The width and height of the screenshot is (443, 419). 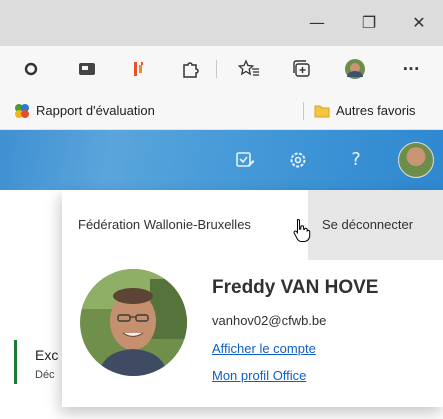 What do you see at coordinates (221, 111) in the screenshot?
I see `favorites-bar: Rapport d'évaluation Autres favoris` at bounding box center [221, 111].